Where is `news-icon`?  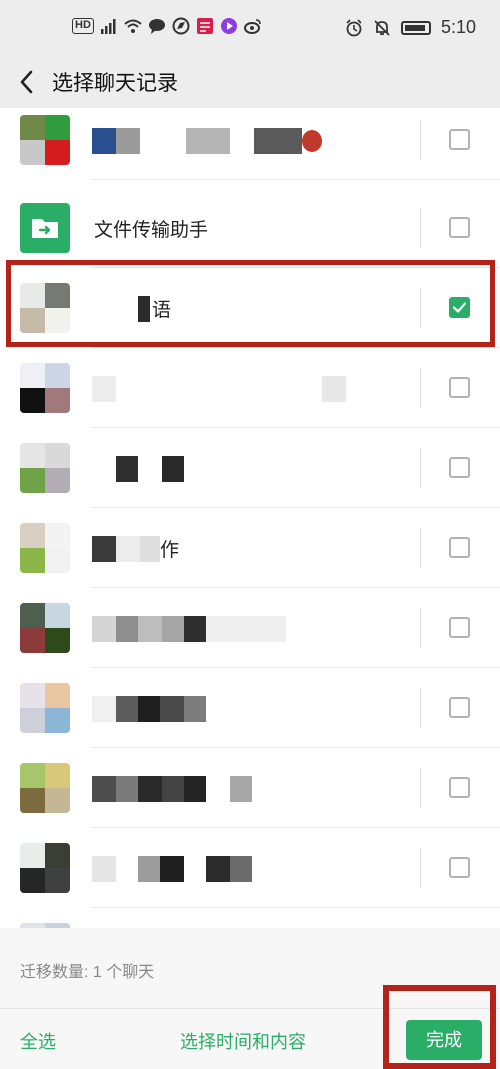 news-icon is located at coordinates (205, 26).